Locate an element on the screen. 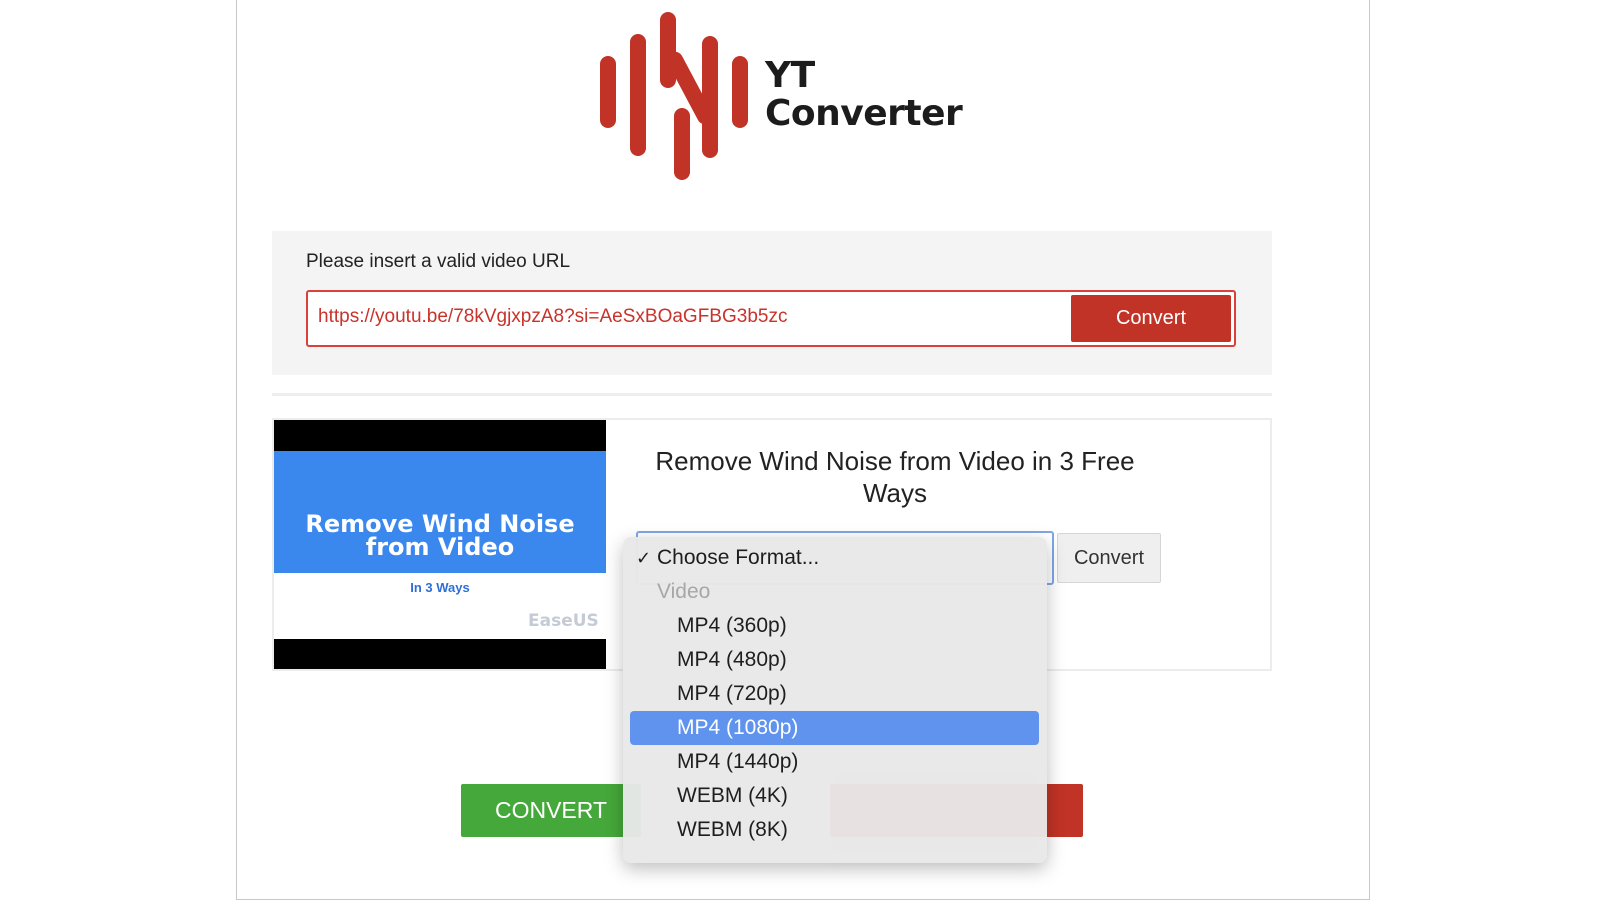  dropdown-option: WEBM (4K) is located at coordinates (835, 796).